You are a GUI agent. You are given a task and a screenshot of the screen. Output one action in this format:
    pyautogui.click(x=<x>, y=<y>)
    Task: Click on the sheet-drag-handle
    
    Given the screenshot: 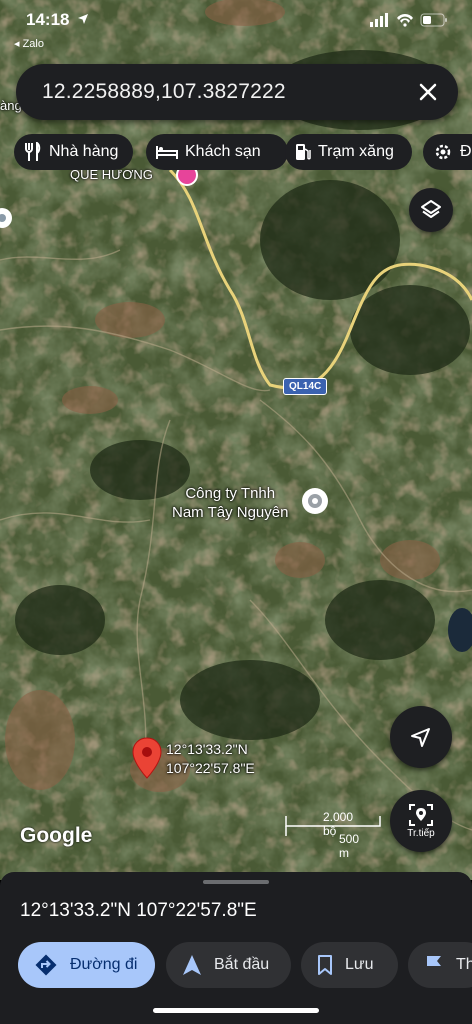 What is the action you would take?
    pyautogui.click(x=236, y=882)
    